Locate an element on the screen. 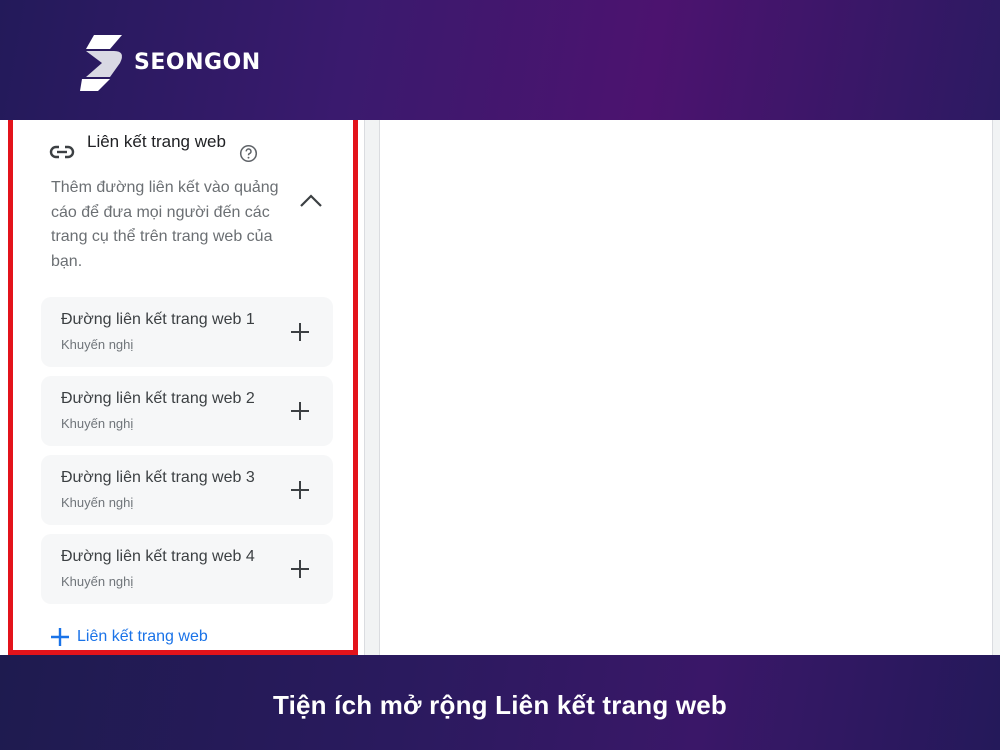  chevron-up-icon is located at coordinates (311, 201).